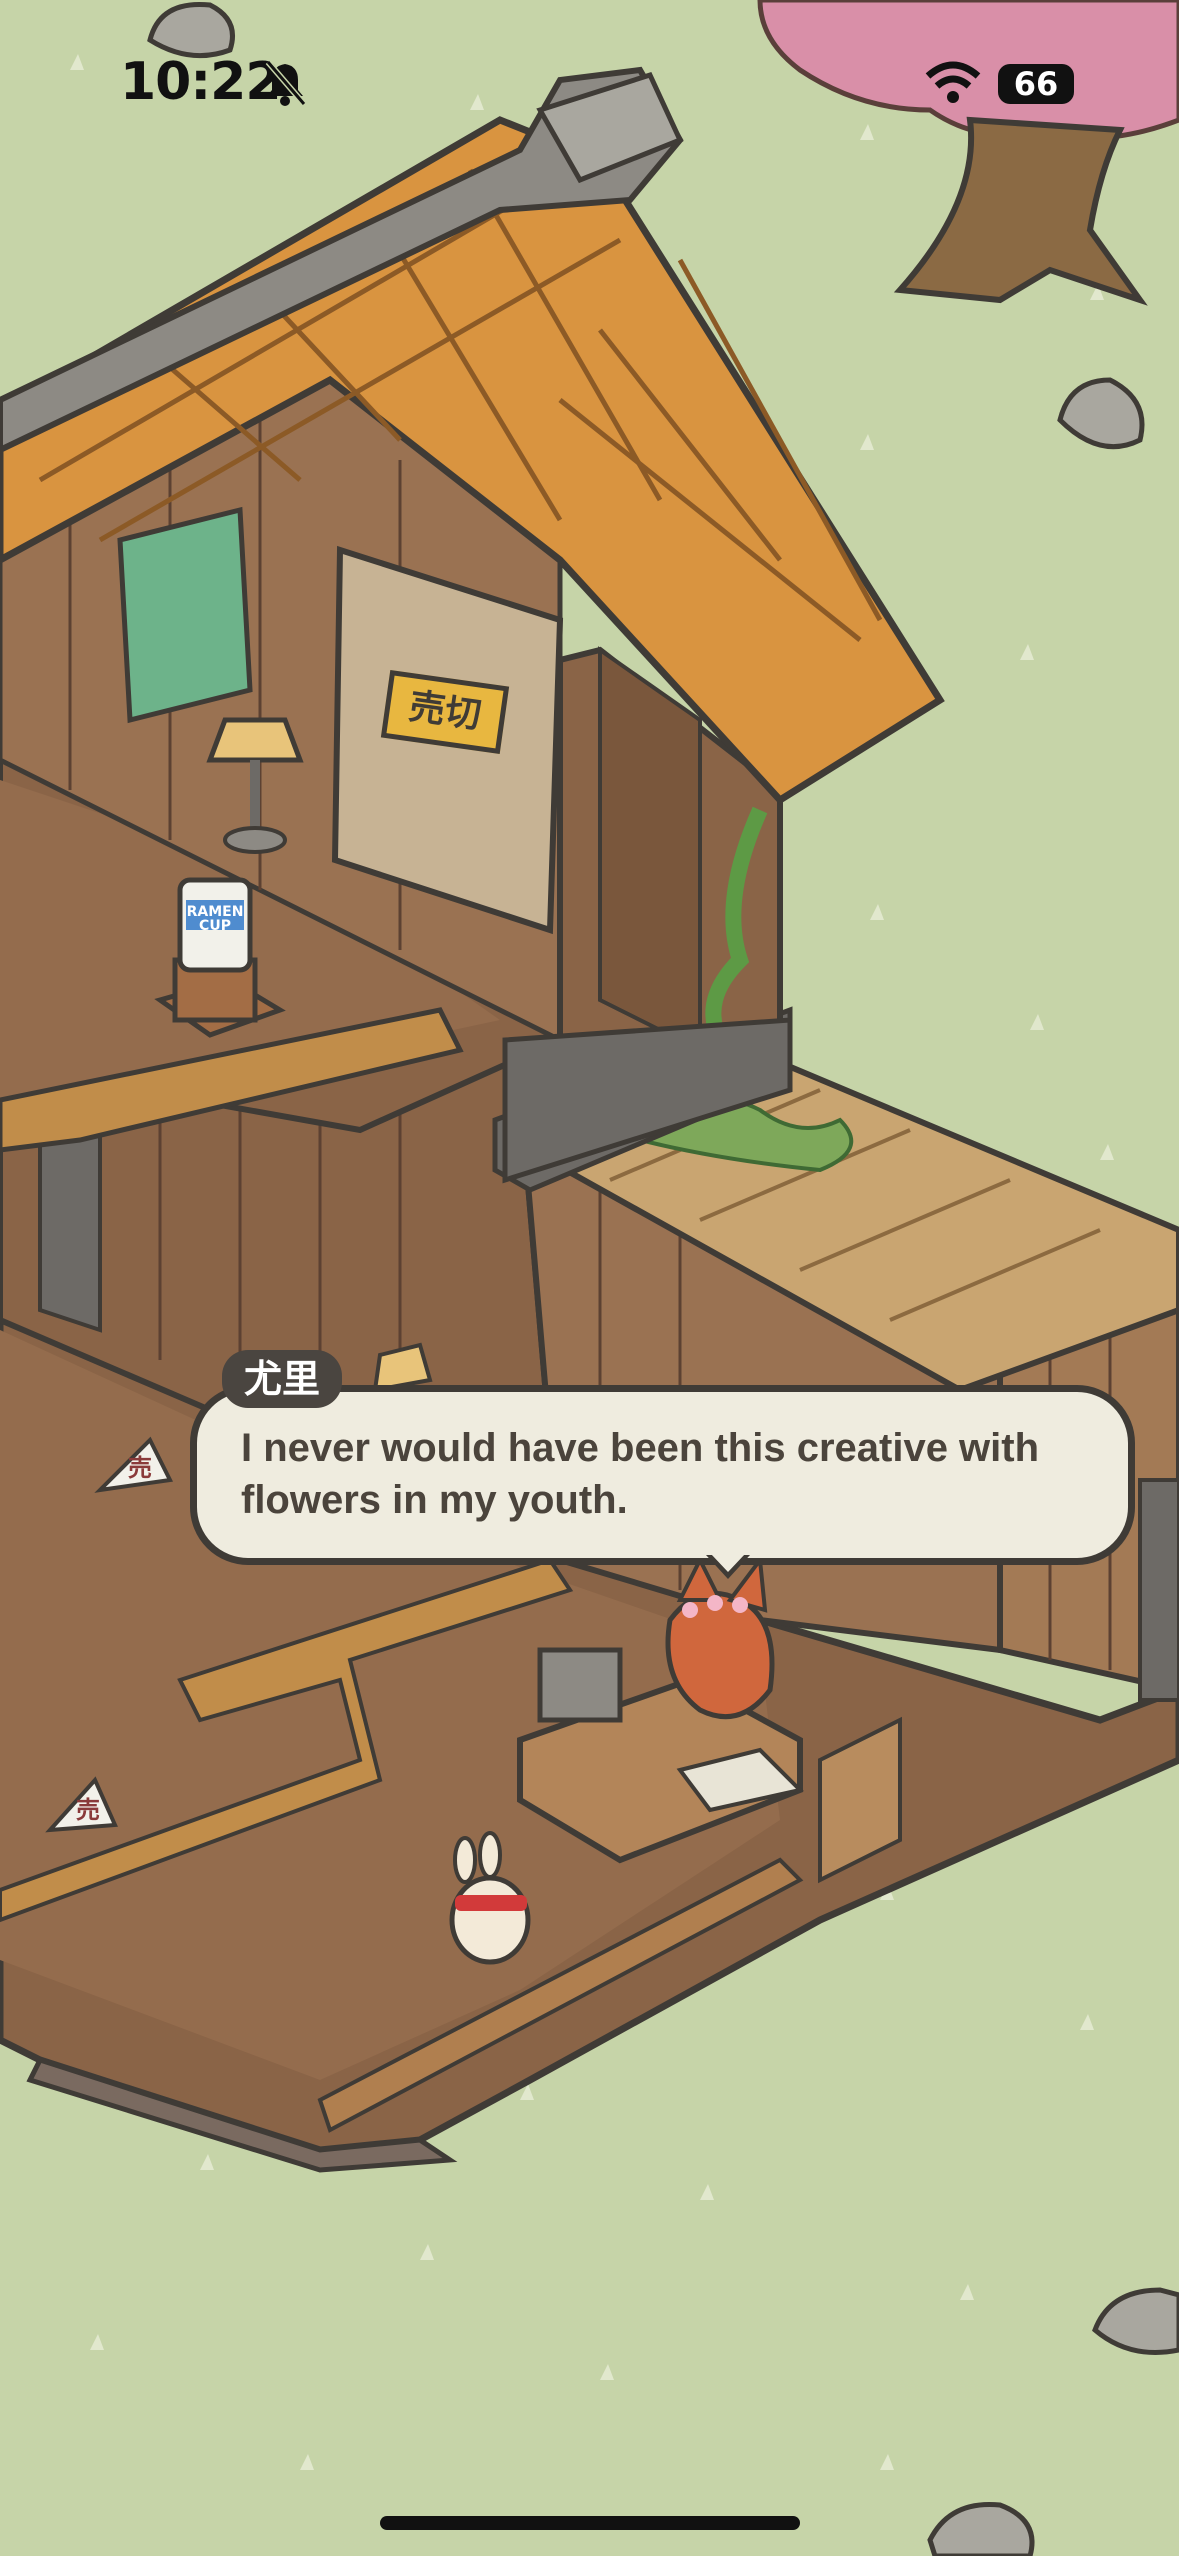 Image resolution: width=1179 pixels, height=2556 pixels. Describe the element at coordinates (282, 1379) in the screenshot. I see `speaker-name-tag: 尤里` at that location.